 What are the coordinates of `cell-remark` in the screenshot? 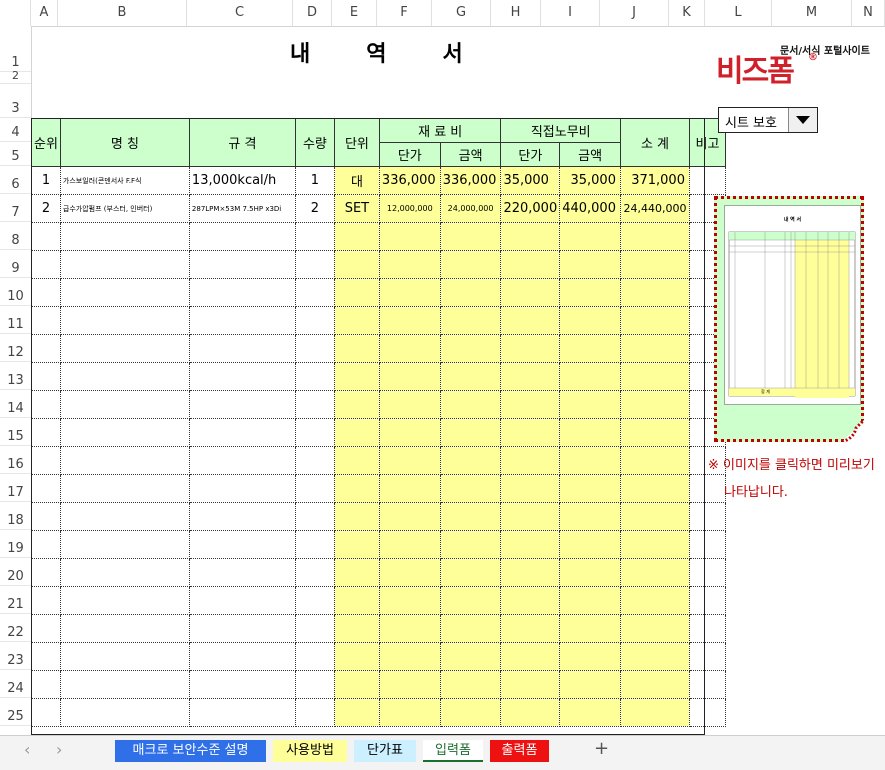 It's located at (707, 180).